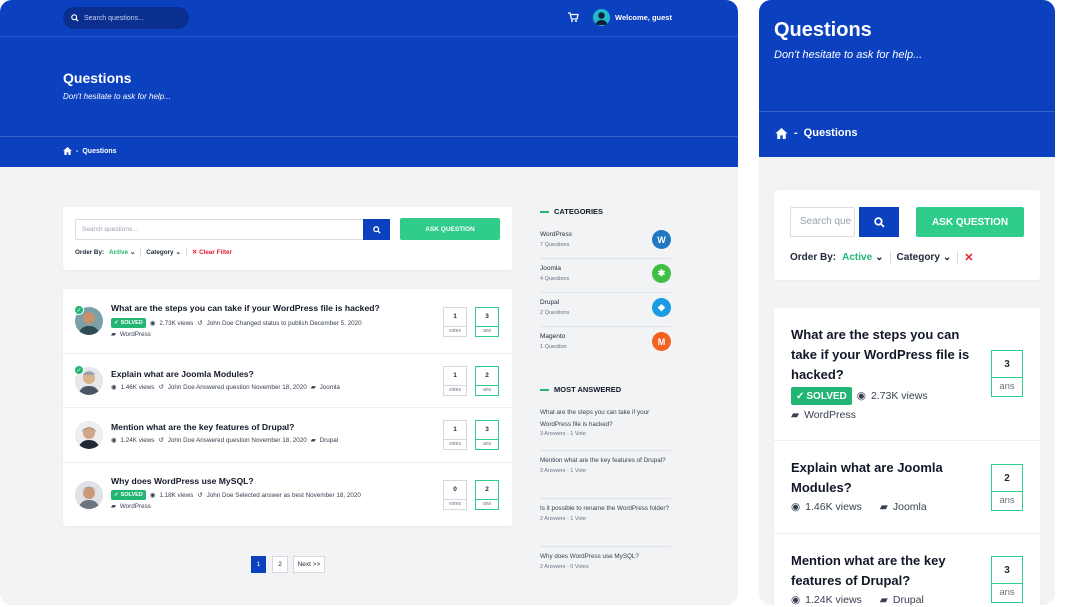 Image resolution: width=1070 pixels, height=607 pixels. I want to click on magento-icon: M, so click(661, 341).